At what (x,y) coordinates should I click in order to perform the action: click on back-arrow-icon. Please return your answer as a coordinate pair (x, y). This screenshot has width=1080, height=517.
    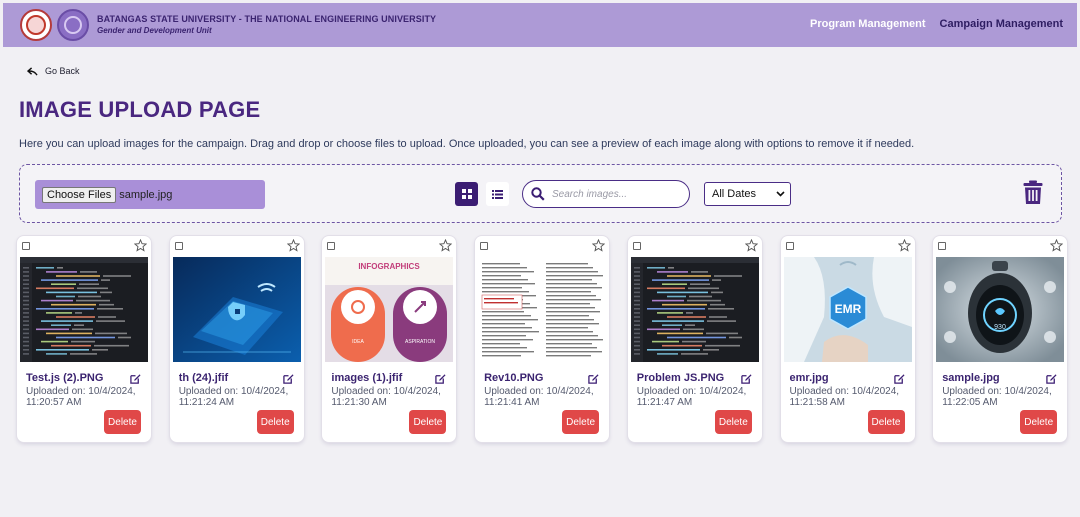
    Looking at the image, I should click on (32, 71).